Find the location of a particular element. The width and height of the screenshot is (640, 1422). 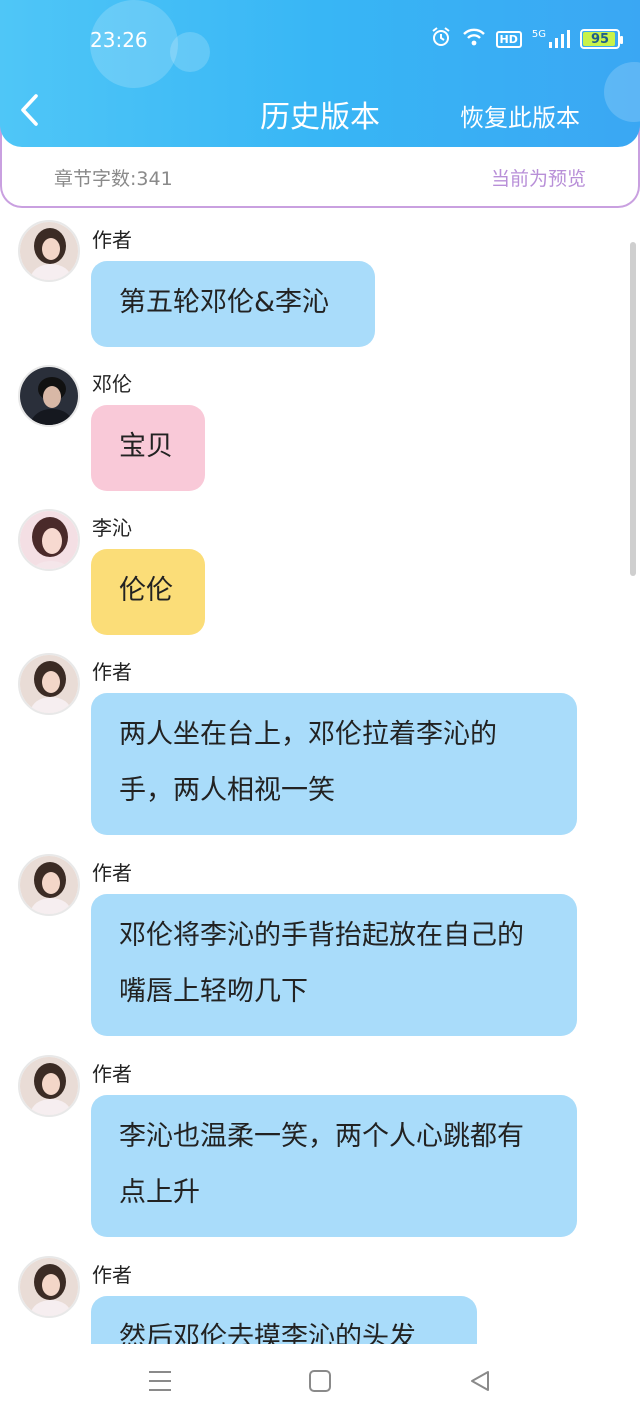

battery-icon: 95 is located at coordinates (601, 39).